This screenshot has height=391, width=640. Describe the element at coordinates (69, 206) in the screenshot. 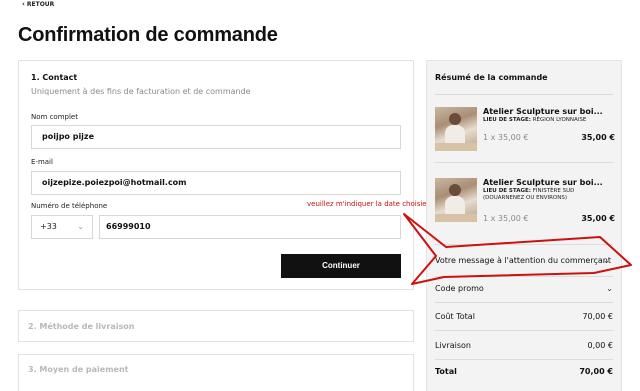

I see `phone-label: Numéro de téléphone` at that location.